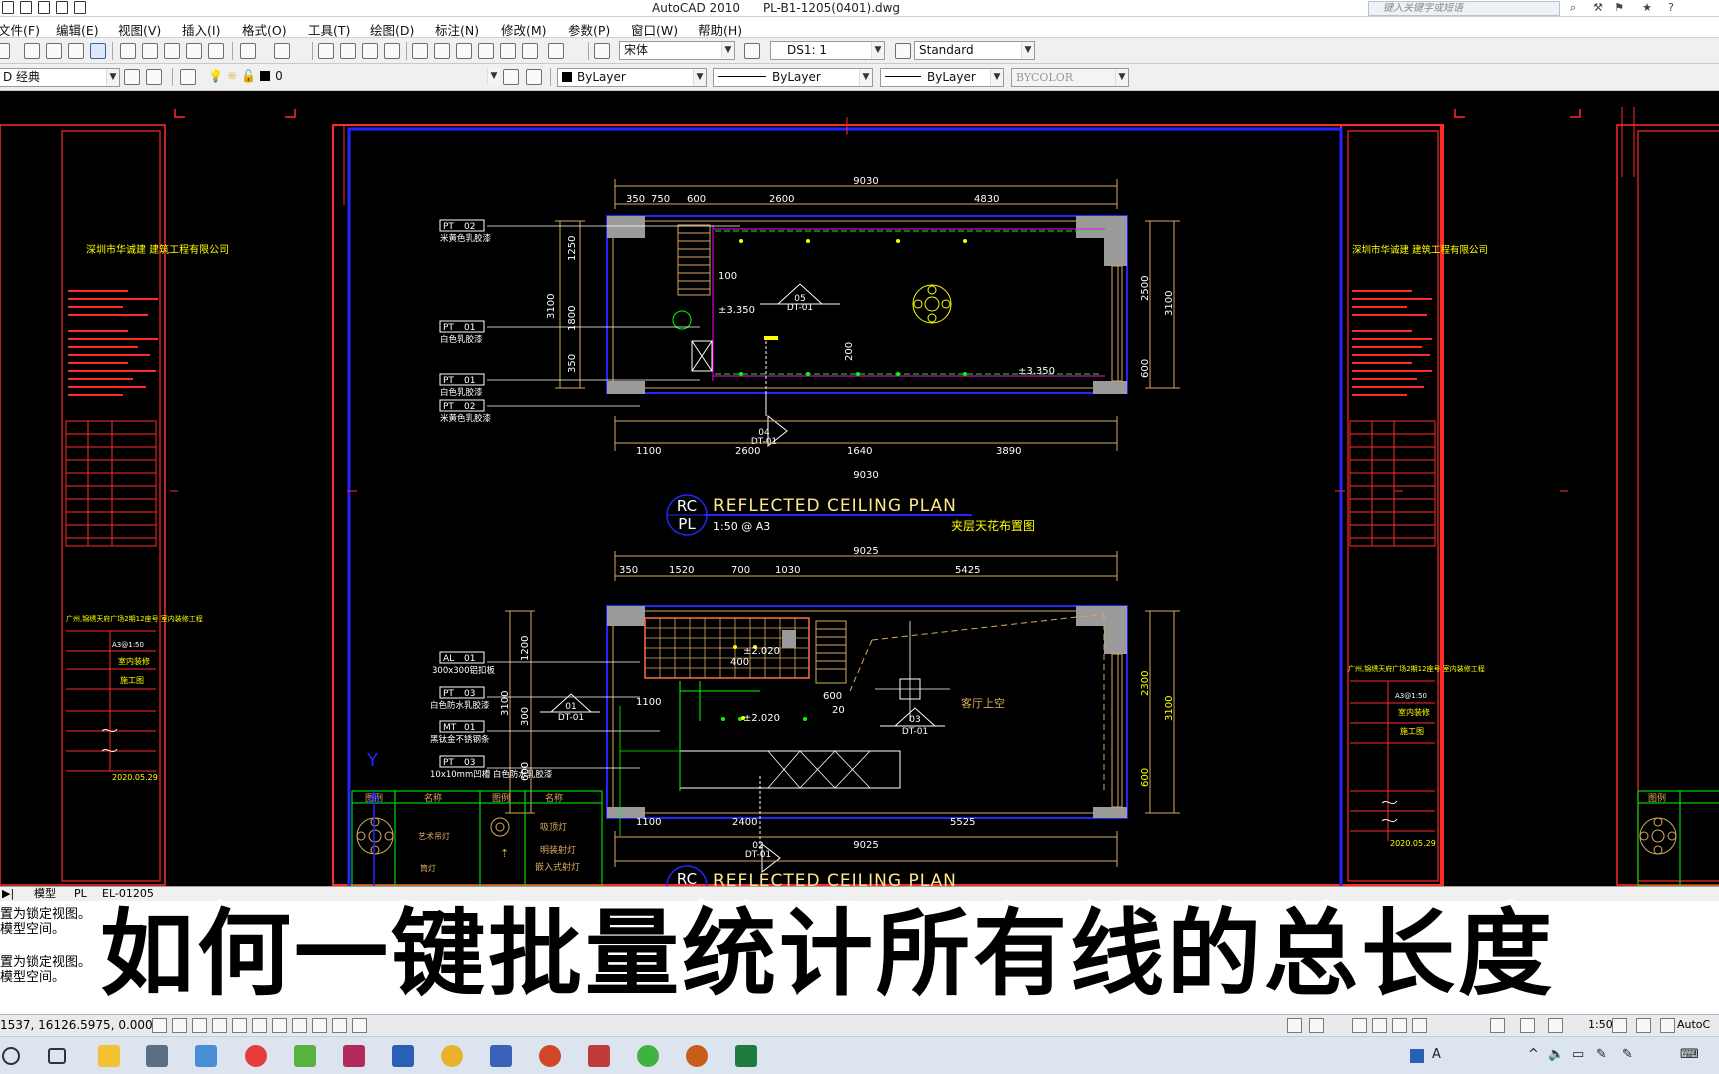 This screenshot has height=1074, width=1719. Describe the element at coordinates (974, 50) in the screenshot. I see `table-style-combo: Standard ▼` at that location.